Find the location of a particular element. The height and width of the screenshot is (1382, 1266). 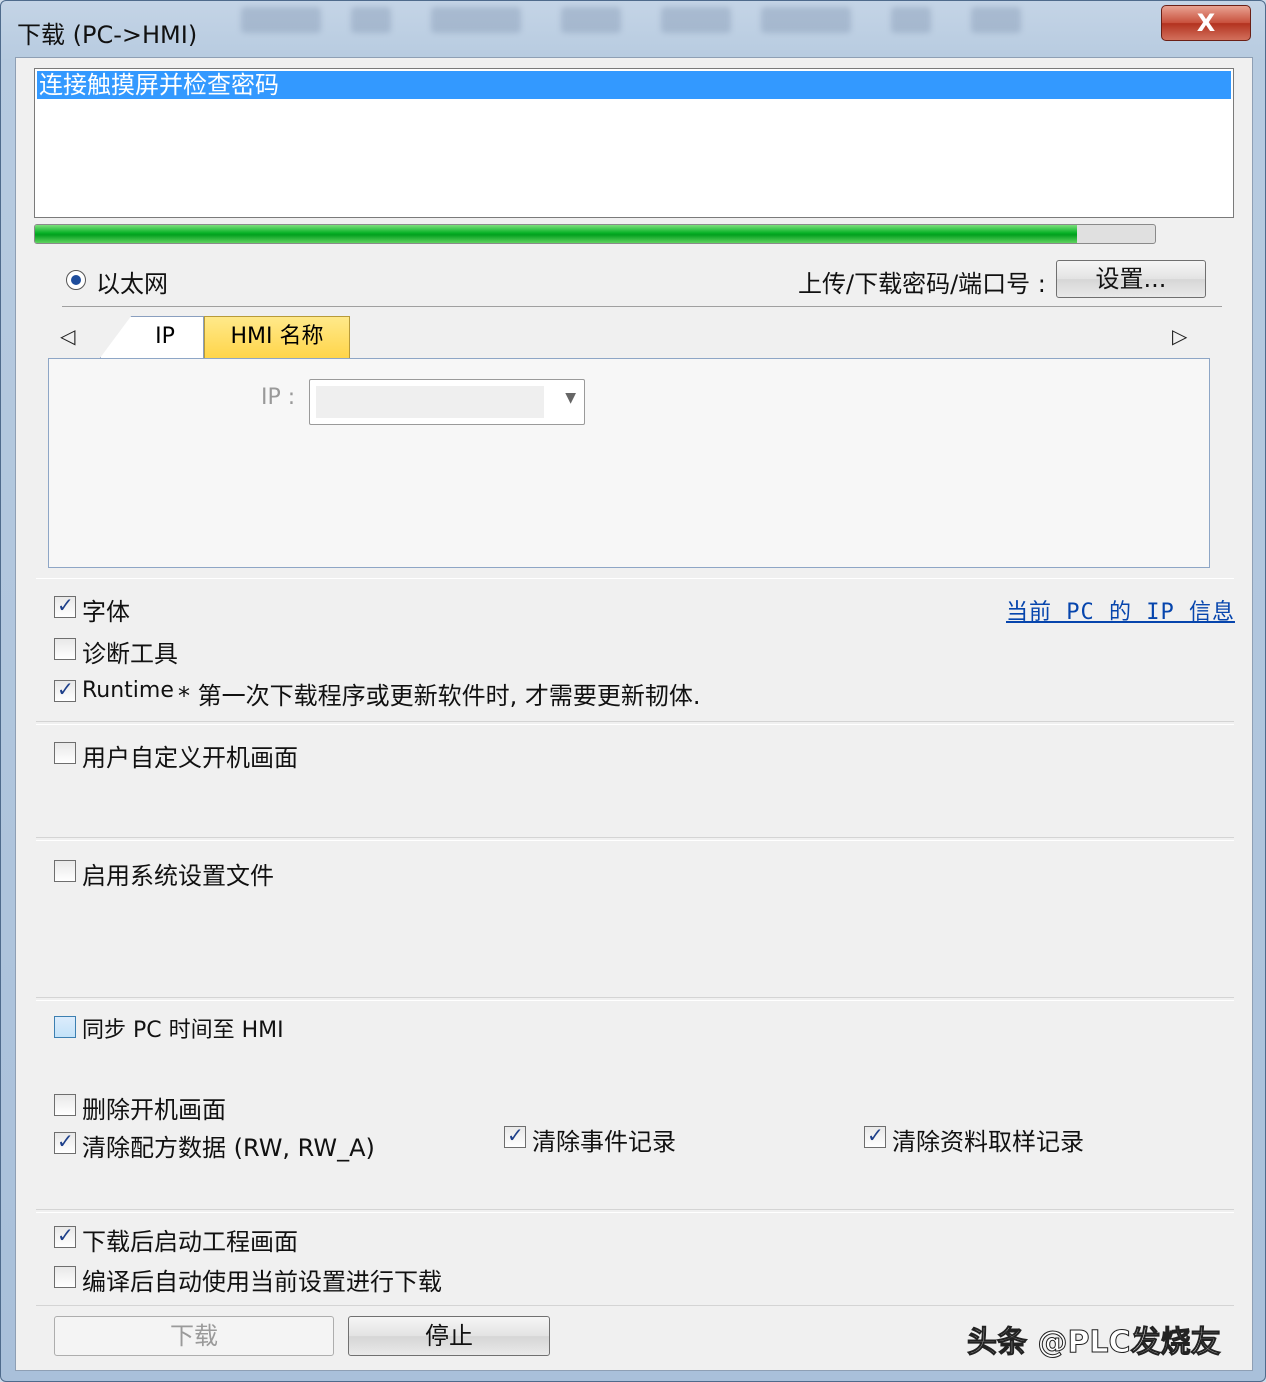

sync-time-checkbox is located at coordinates (65, 1027).